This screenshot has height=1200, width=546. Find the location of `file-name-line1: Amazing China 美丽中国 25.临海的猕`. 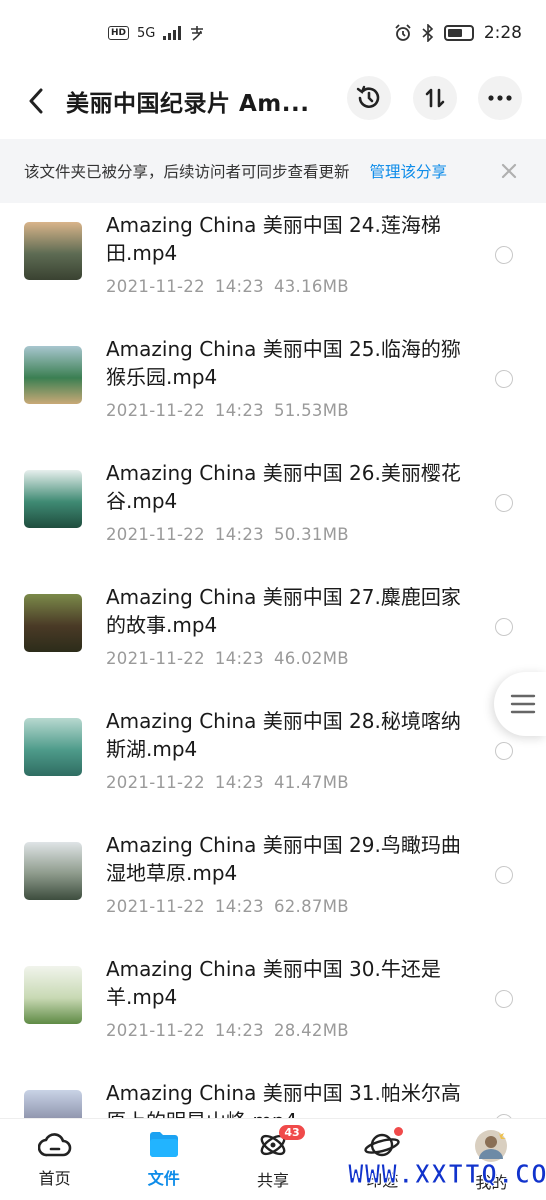

file-name-line1: Amazing China 美丽中国 25.临海的猕 is located at coordinates (283, 349).